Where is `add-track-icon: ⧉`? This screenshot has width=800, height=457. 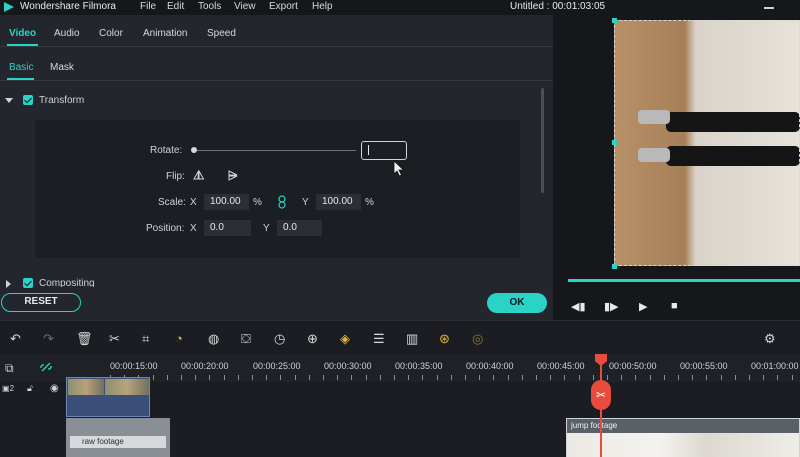 add-track-icon: ⧉ is located at coordinates (9, 368).